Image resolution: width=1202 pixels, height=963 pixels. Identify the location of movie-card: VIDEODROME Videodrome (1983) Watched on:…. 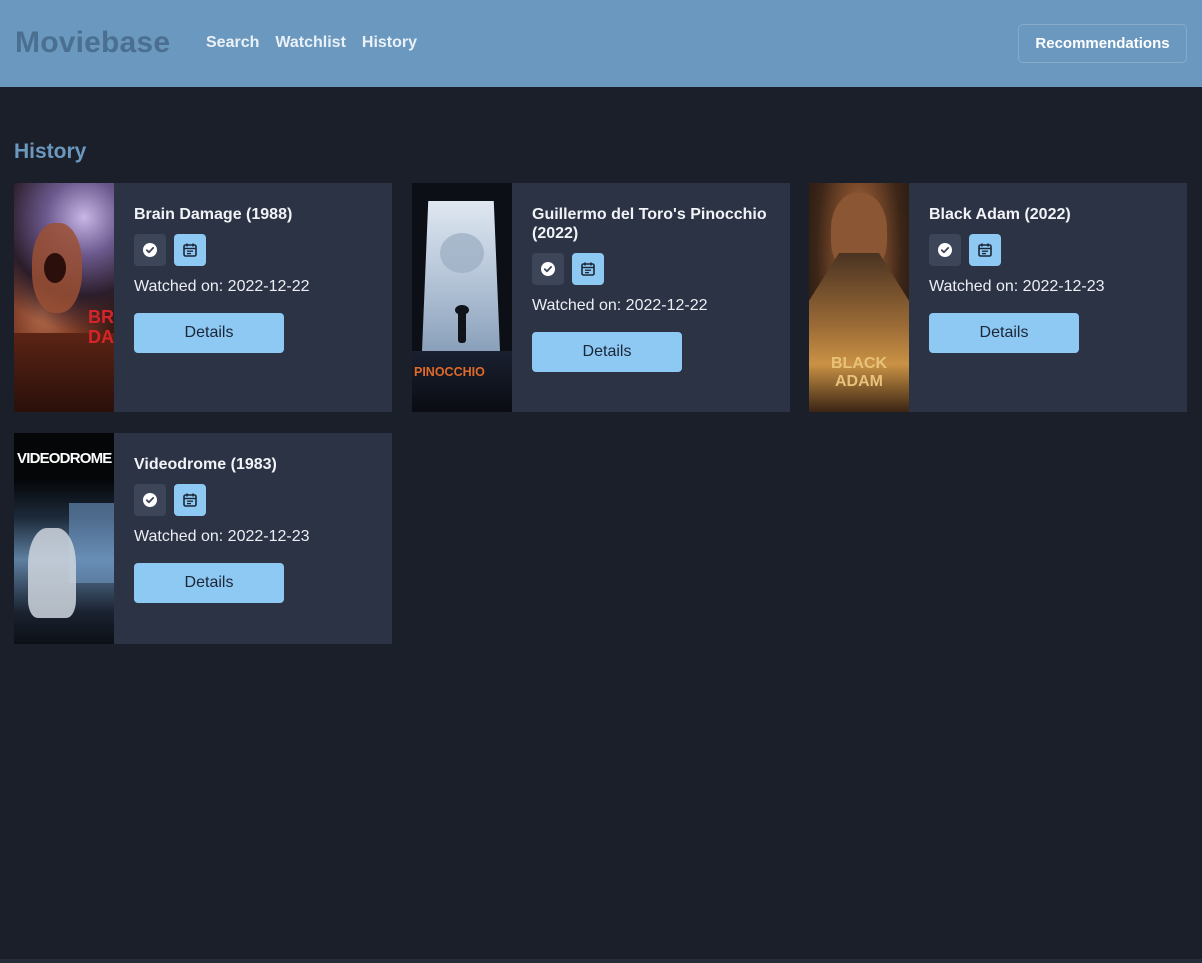
(203, 538).